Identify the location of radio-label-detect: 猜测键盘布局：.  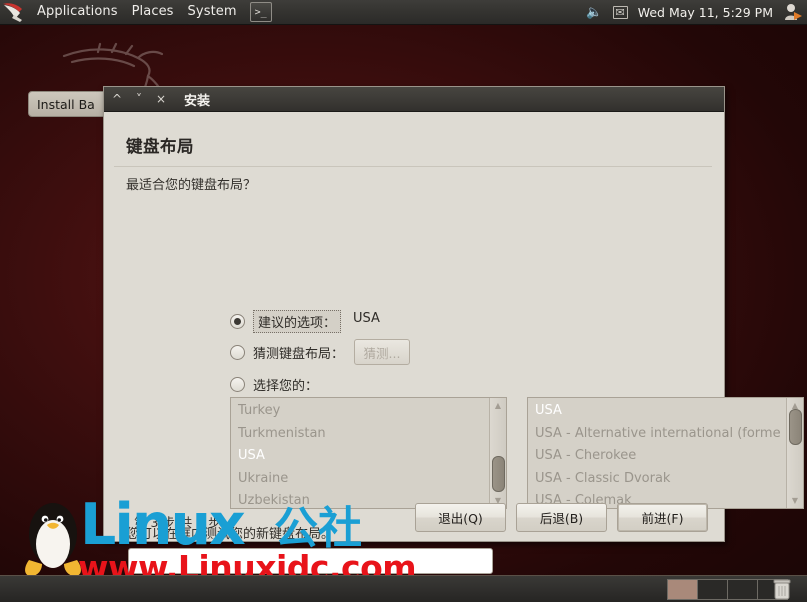
(299, 354).